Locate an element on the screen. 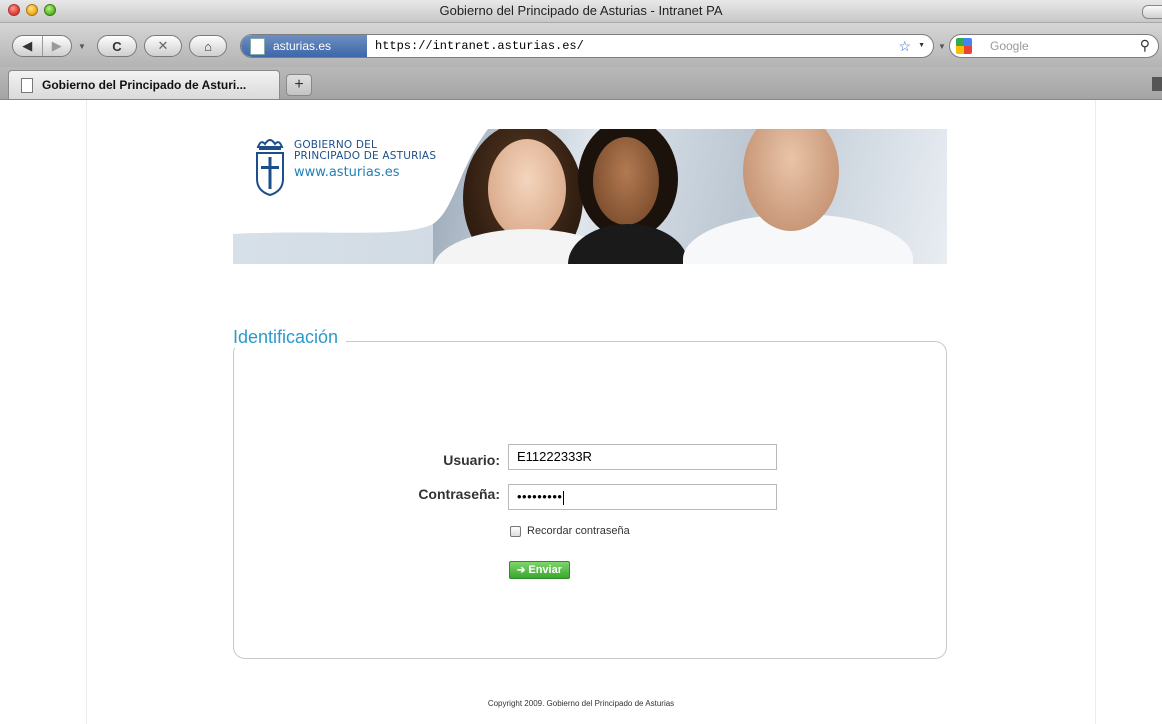  toolbar-toggle-button is located at coordinates (1152, 12).